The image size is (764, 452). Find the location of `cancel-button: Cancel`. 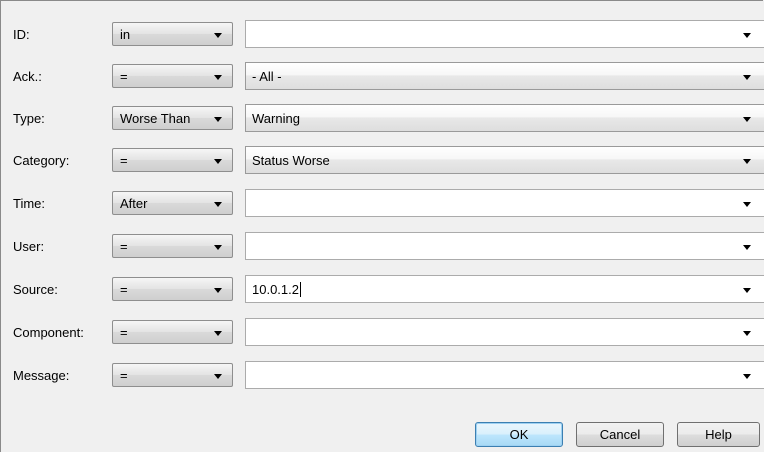

cancel-button: Cancel is located at coordinates (620, 434).